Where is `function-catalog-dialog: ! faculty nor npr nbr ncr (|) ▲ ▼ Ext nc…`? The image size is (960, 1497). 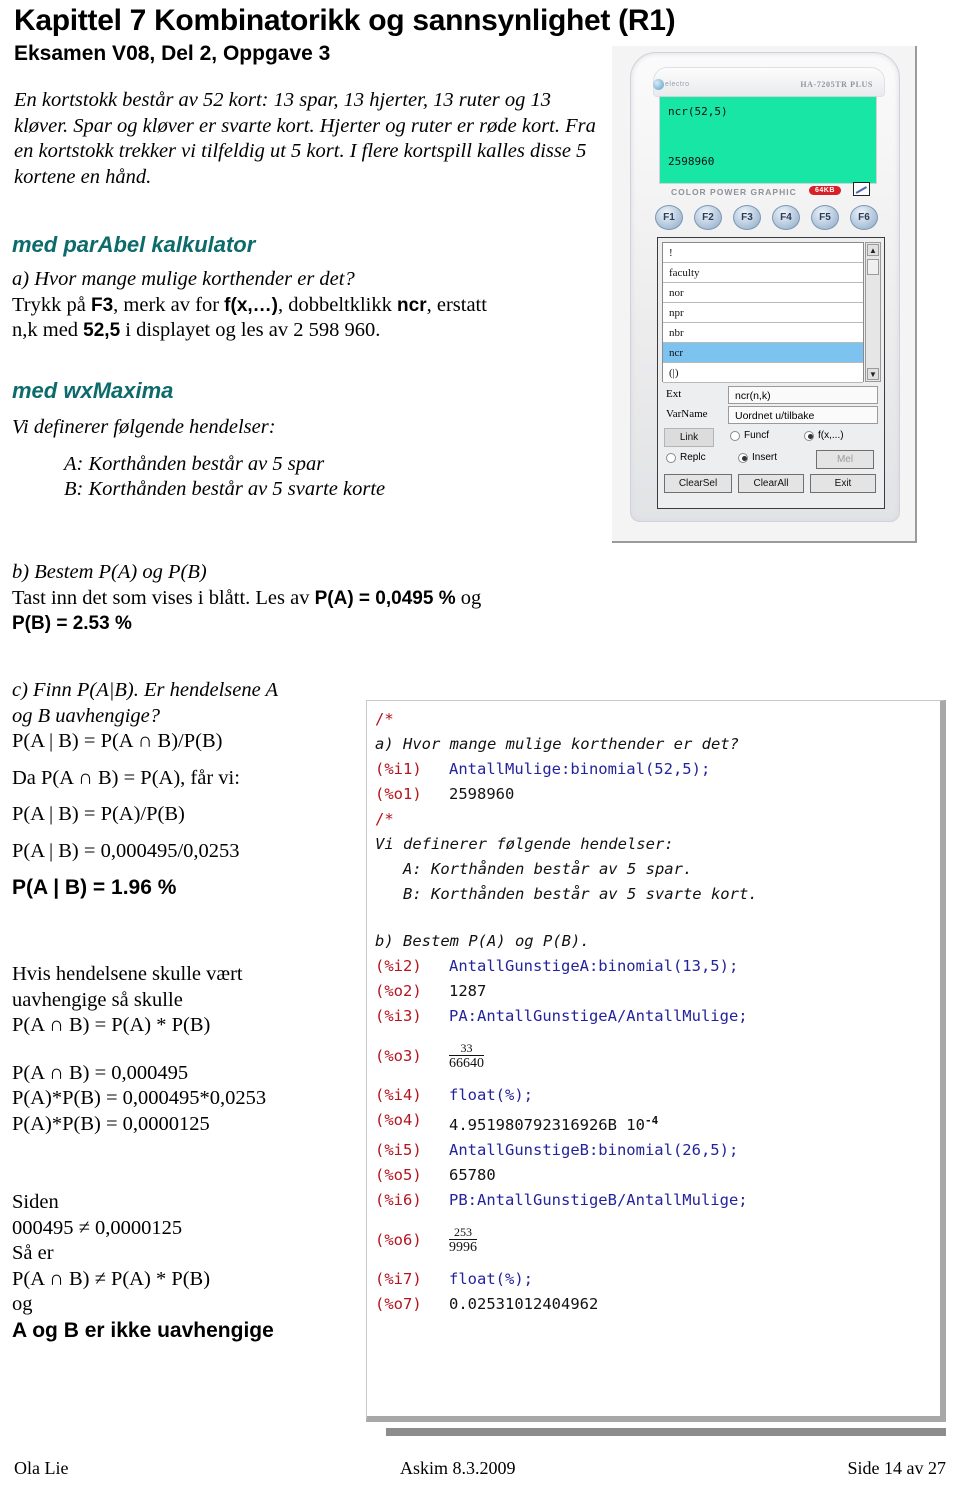
function-catalog-dialog: ! faculty nor npr nbr ncr (|) ▲ ▼ Ext nc… is located at coordinates (771, 373).